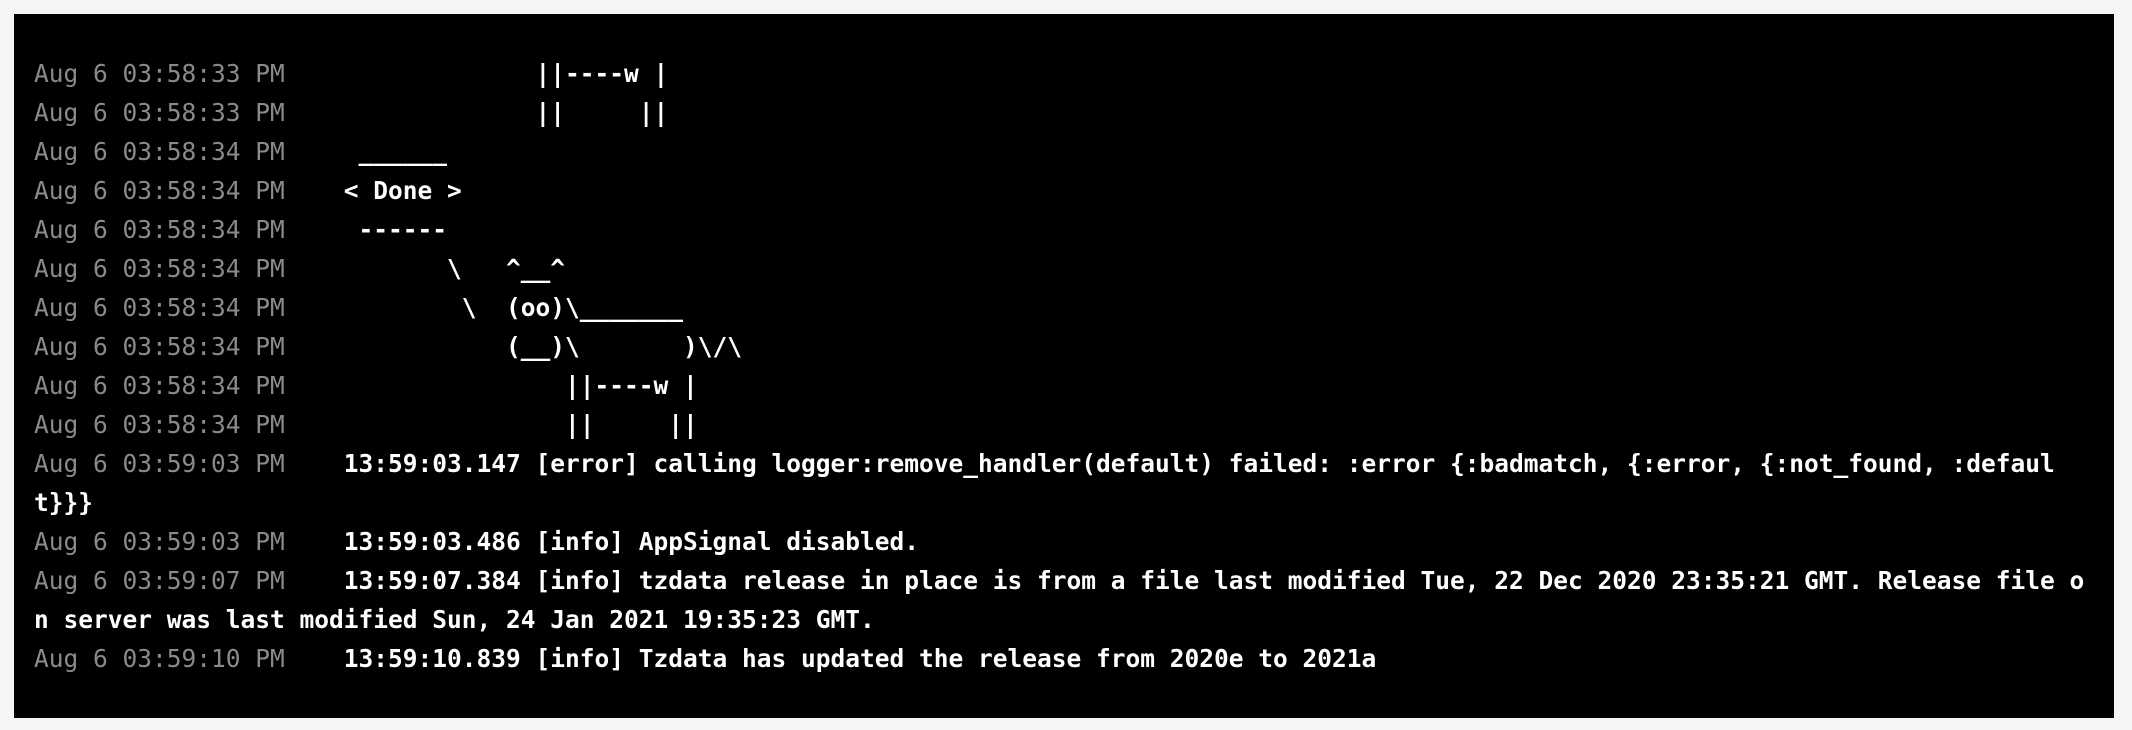 This screenshot has height=730, width=2132. Describe the element at coordinates (1064, 229) in the screenshot. I see `log-line: Aug 6 03:58:34 PM ------` at that location.